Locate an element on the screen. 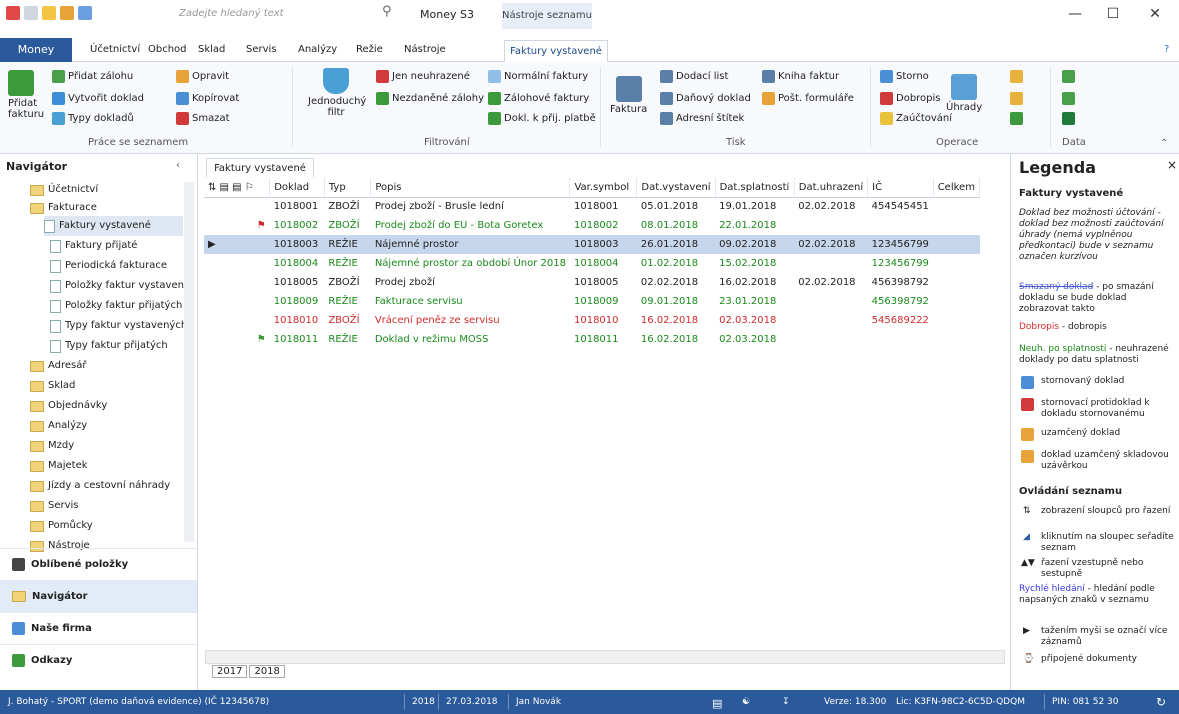 Image resolution: width=1179 pixels, height=714 pixels. quick-menu-icon is located at coordinates (31, 13).